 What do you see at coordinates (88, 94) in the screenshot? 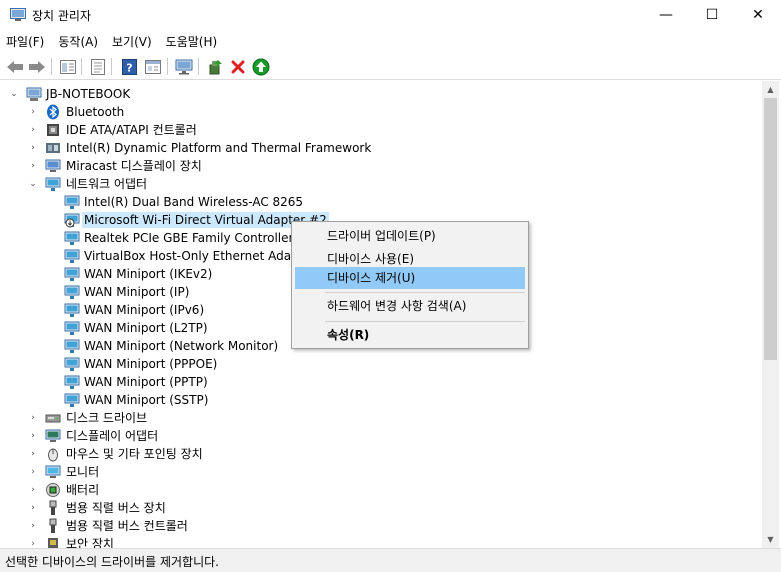
I see `computer-name: JB-NOTEBOOK` at bounding box center [88, 94].